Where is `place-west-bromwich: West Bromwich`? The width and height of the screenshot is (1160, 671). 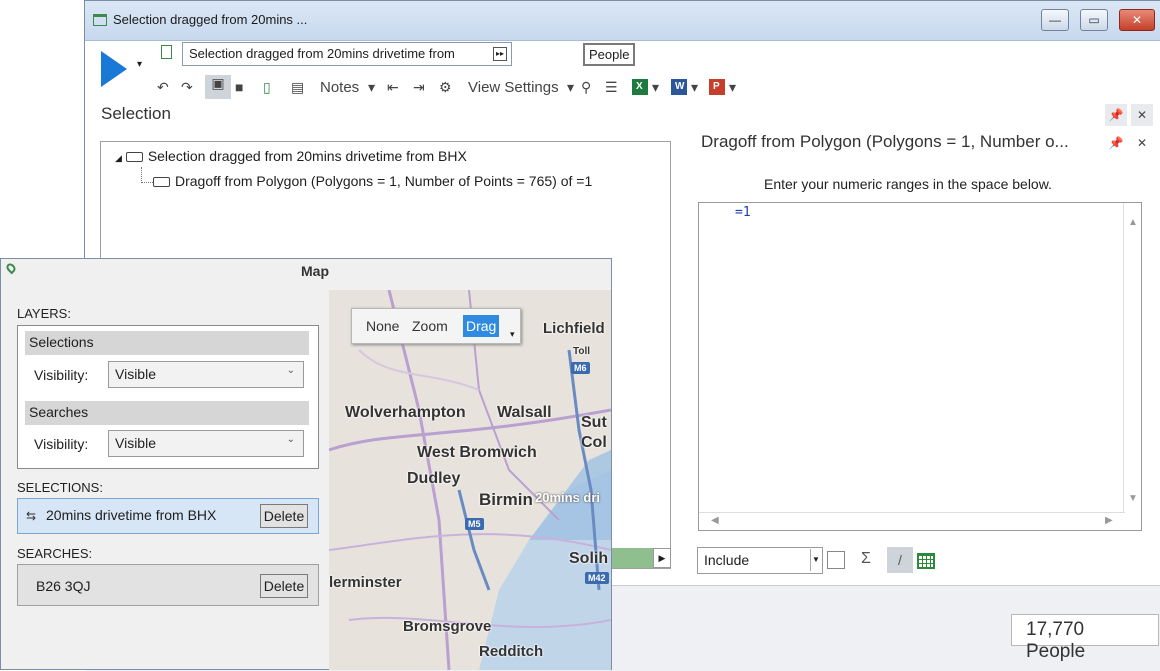 place-west-bromwich: West Bromwich is located at coordinates (477, 452).